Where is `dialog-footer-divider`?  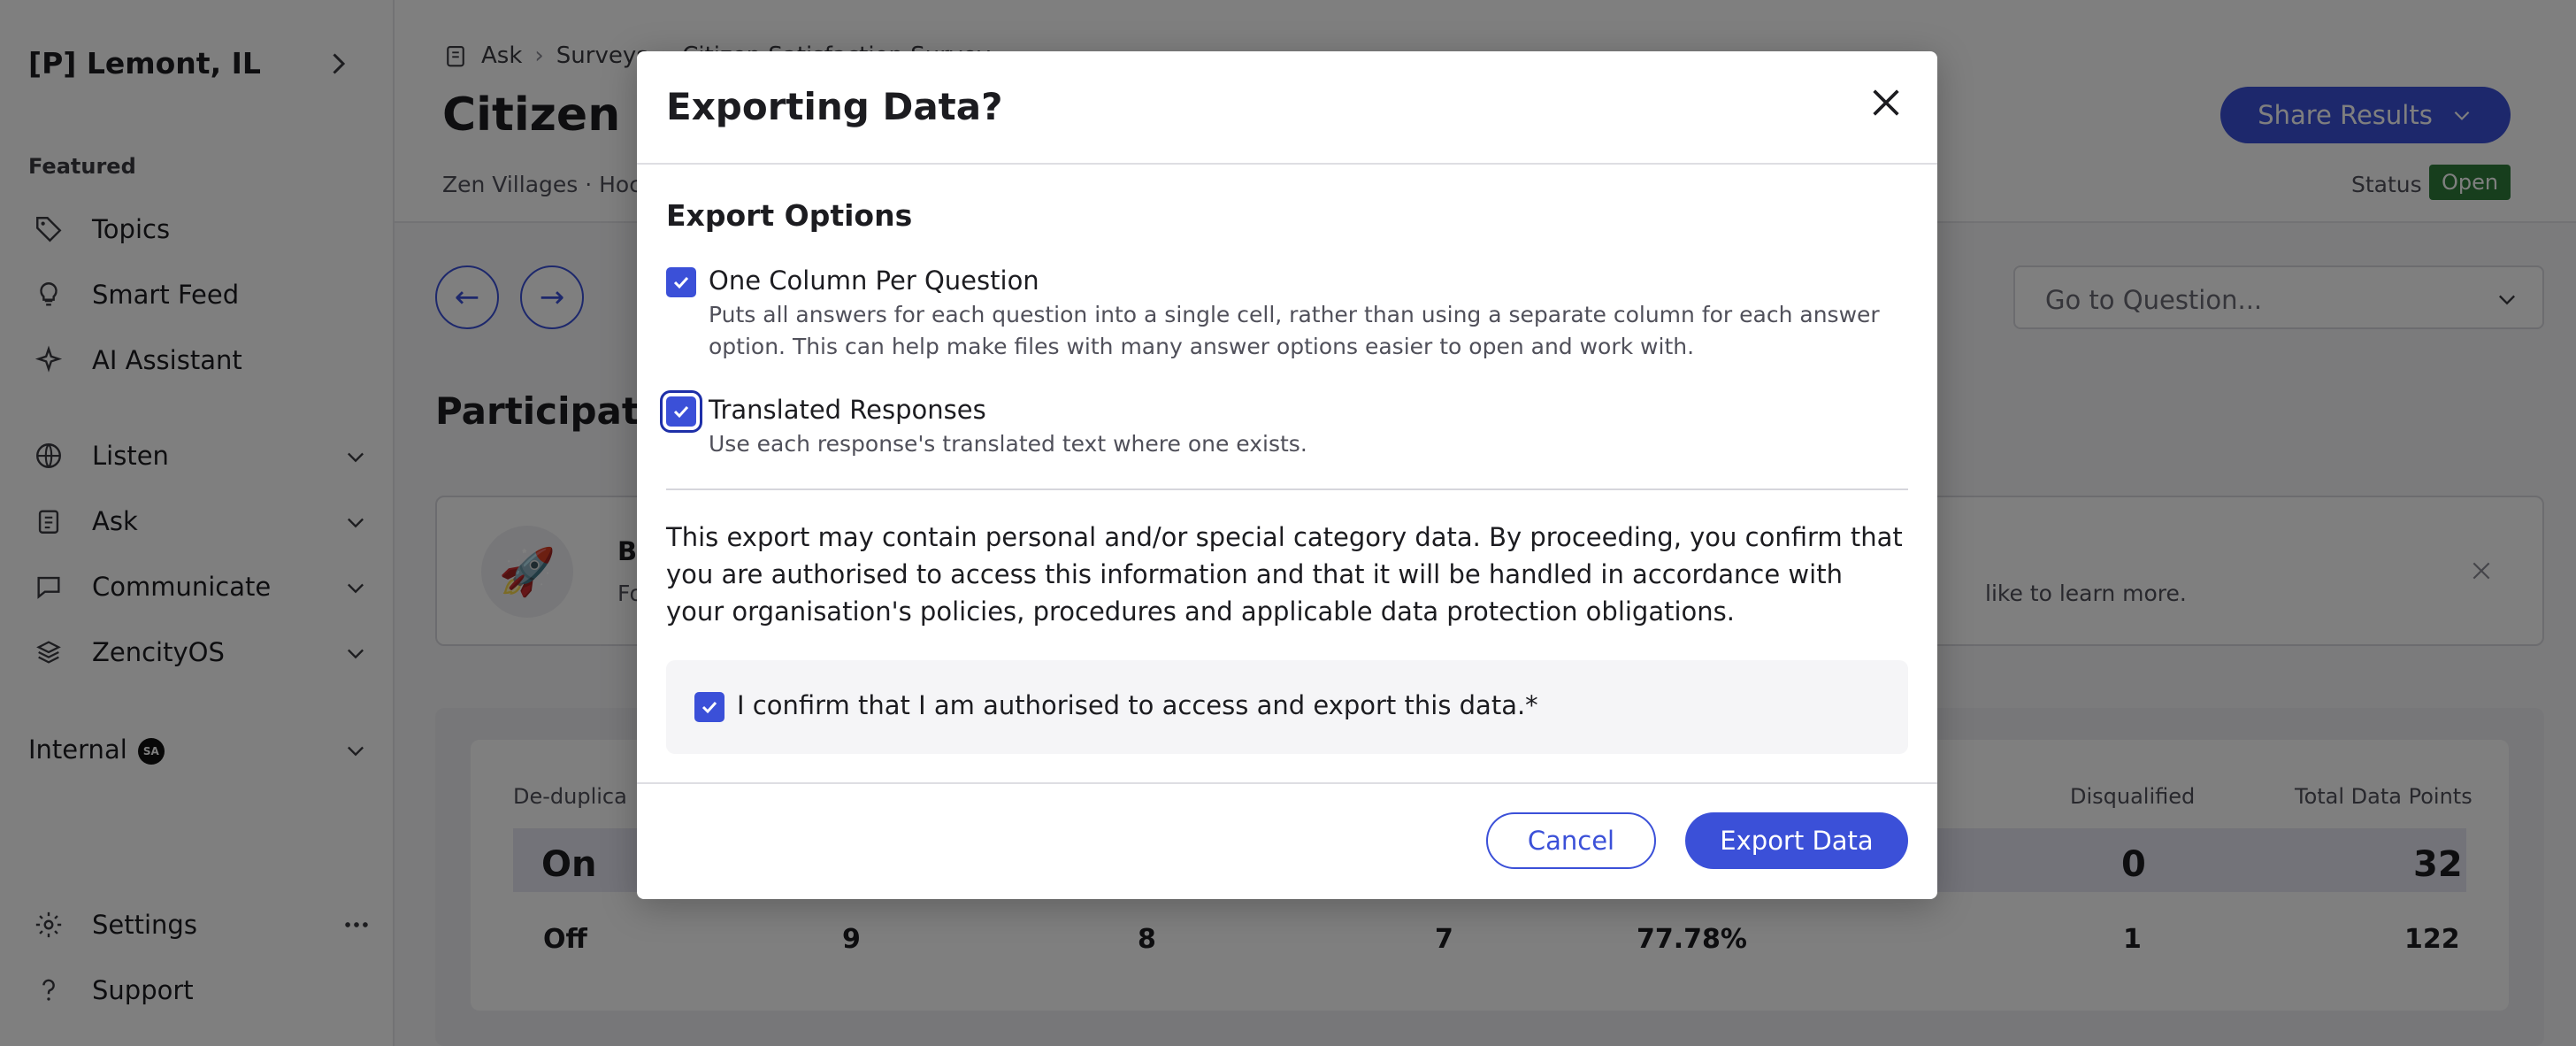 dialog-footer-divider is located at coordinates (1287, 783).